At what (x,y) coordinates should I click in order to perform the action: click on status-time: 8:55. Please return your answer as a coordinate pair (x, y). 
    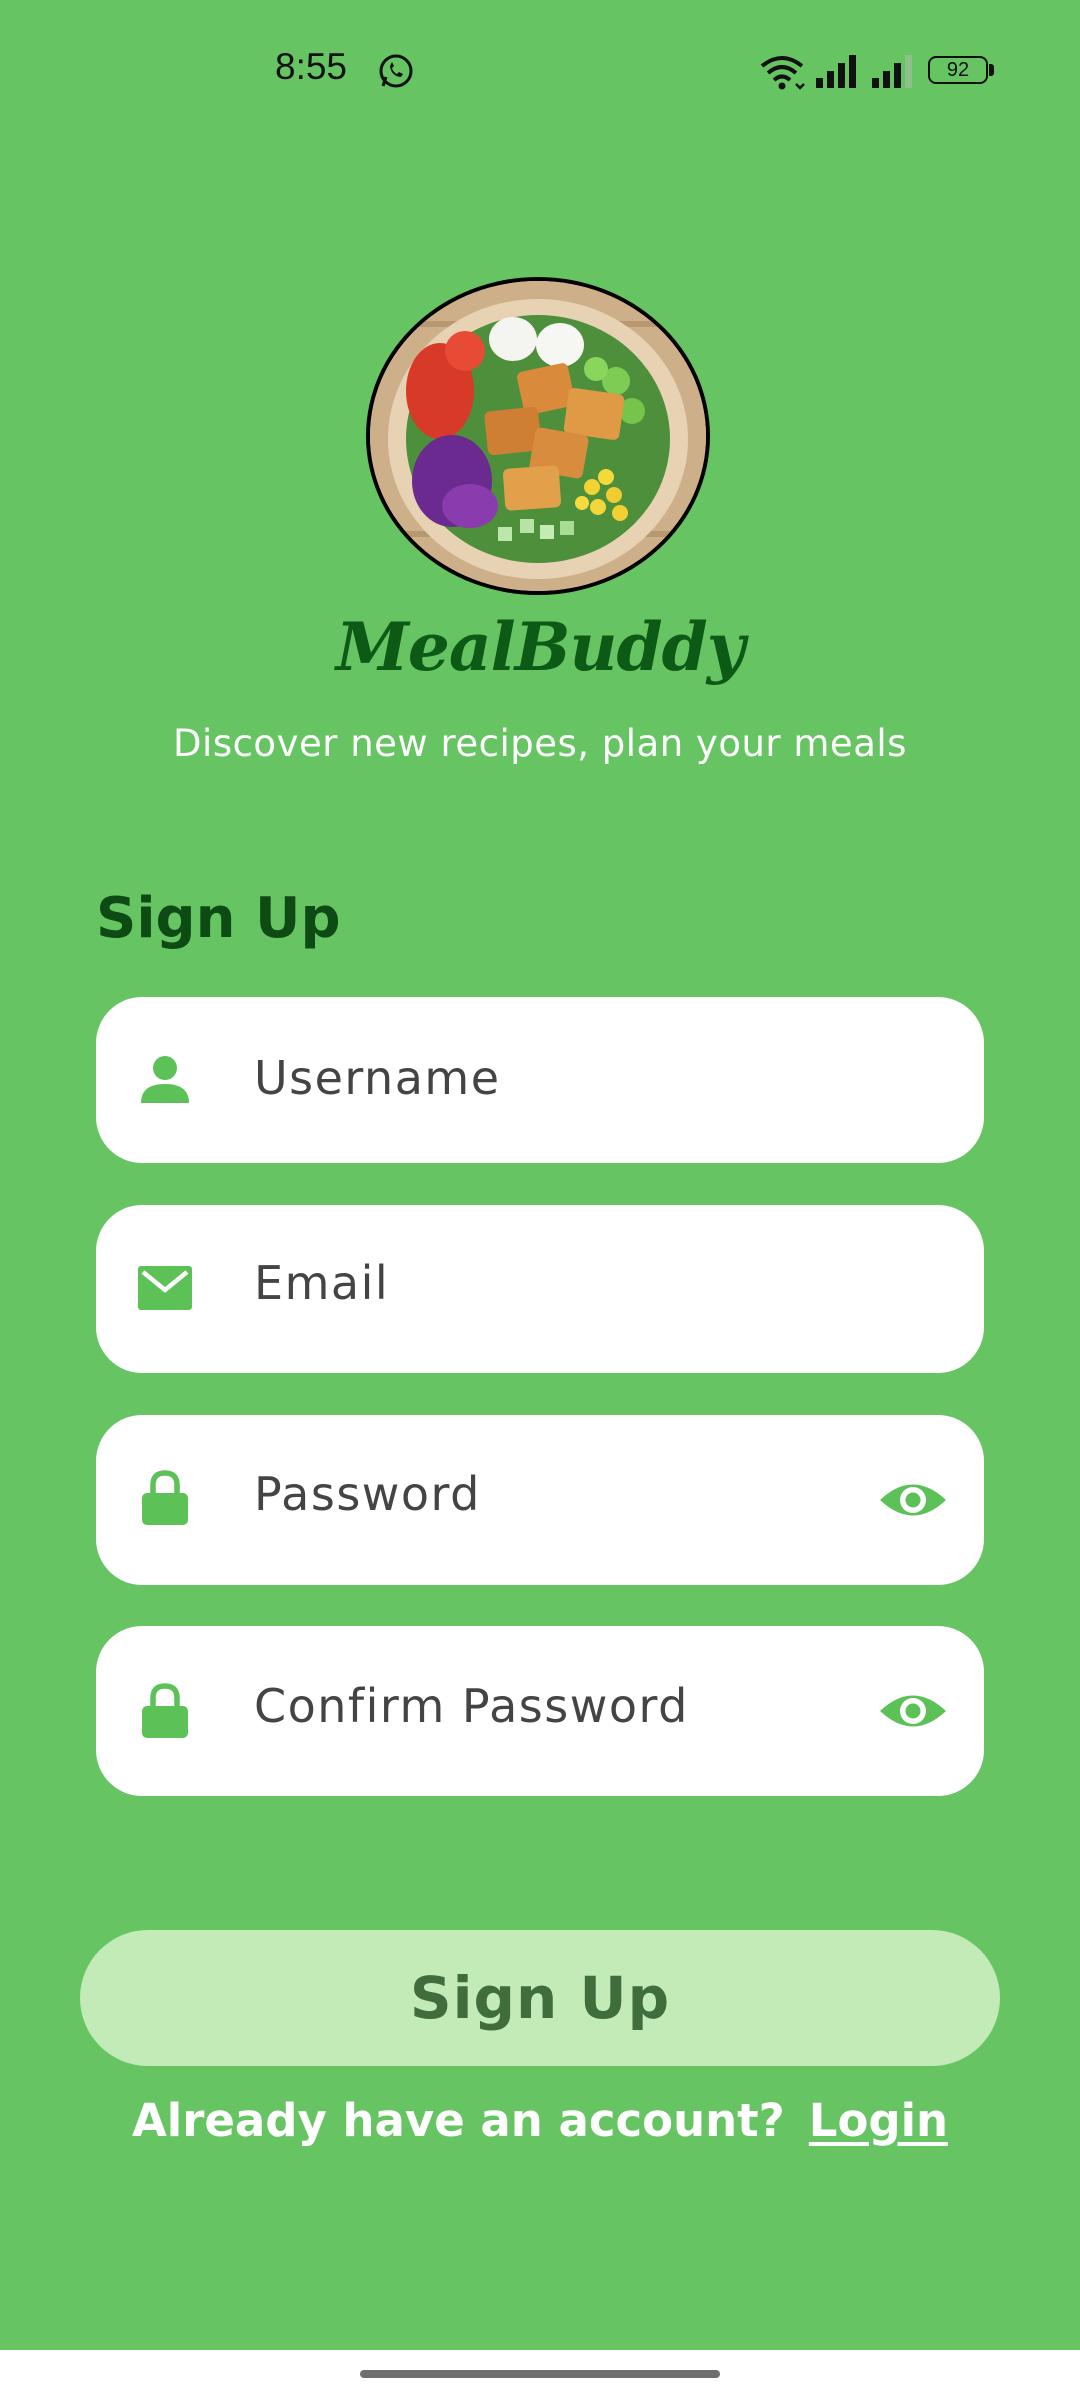
    Looking at the image, I should click on (311, 66).